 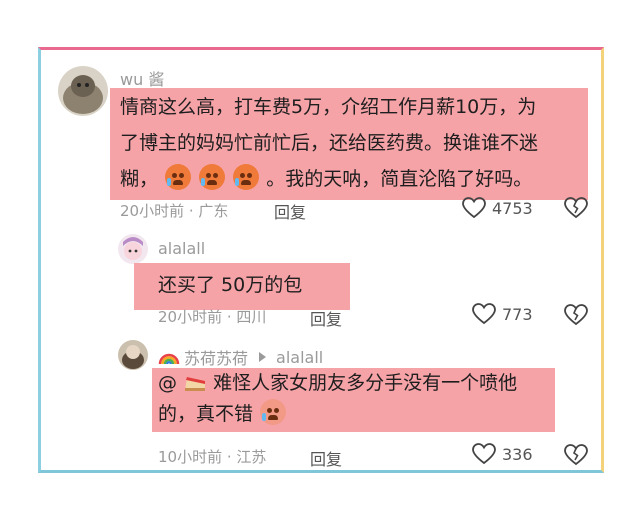 What do you see at coordinates (299, 357) in the screenshot?
I see `reply-to-username: alalall` at bounding box center [299, 357].